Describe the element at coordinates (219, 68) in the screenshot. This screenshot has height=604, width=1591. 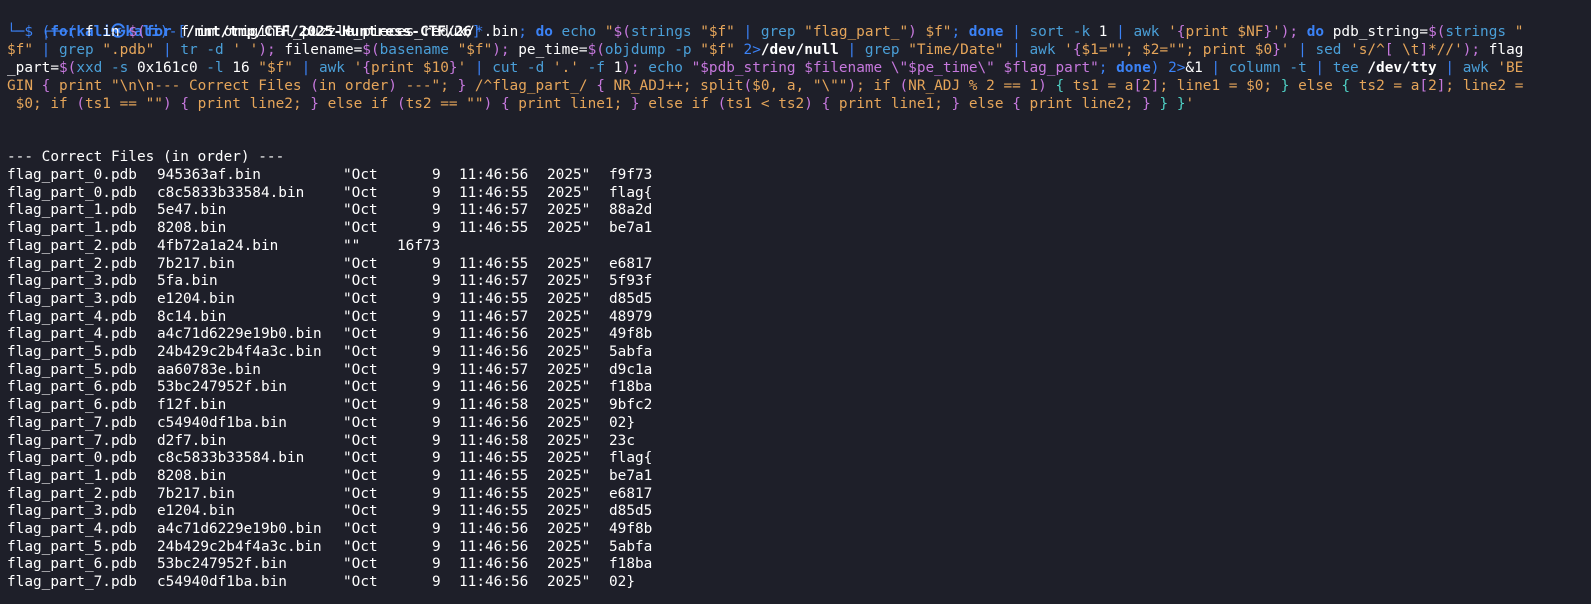
I see `command-segment: -l` at that location.